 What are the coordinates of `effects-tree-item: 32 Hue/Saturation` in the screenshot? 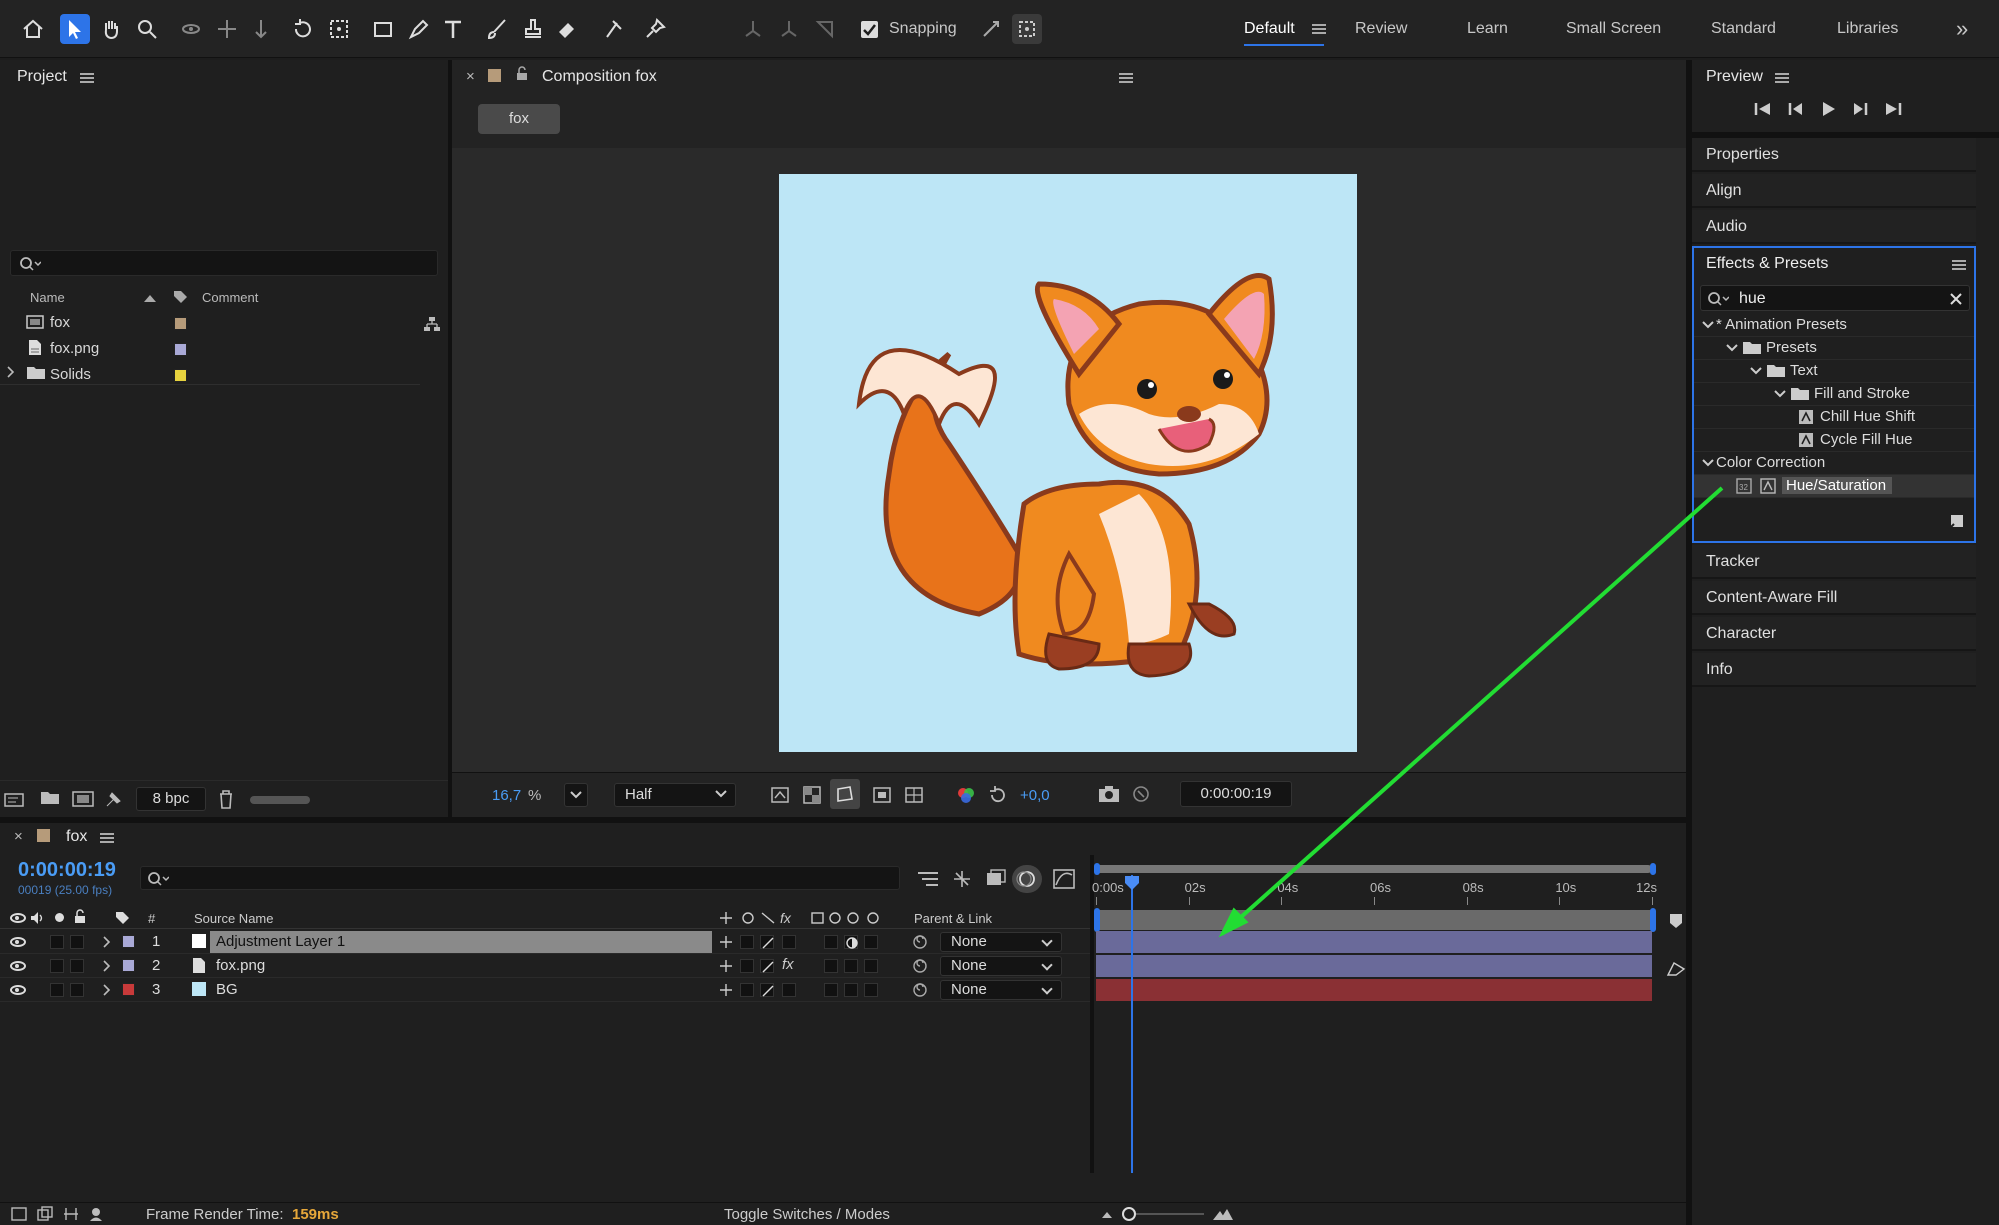 It's located at (1834, 486).